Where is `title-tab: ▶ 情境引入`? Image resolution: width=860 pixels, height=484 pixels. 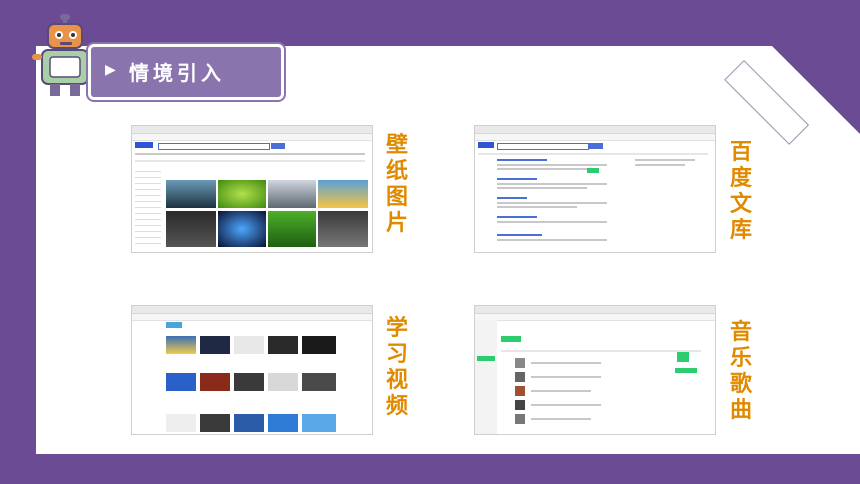 title-tab: ▶ 情境引入 is located at coordinates (186, 72).